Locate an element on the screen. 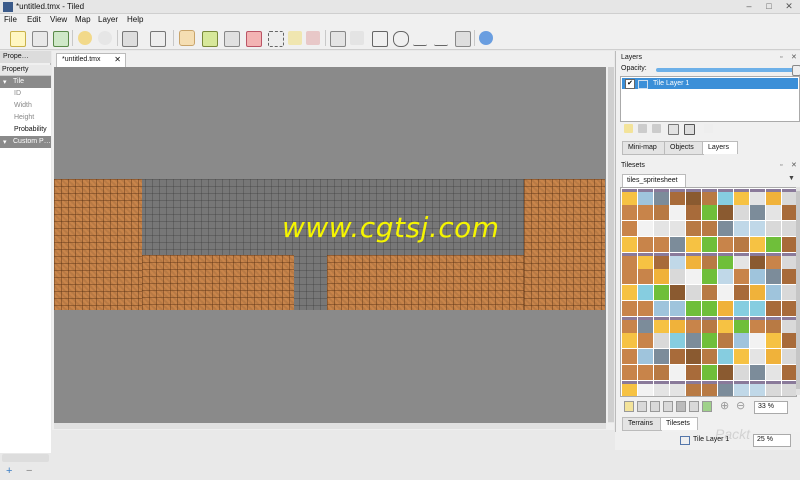 The width and height of the screenshot is (800, 480). tileset-scrollbar is located at coordinates (798, 291).